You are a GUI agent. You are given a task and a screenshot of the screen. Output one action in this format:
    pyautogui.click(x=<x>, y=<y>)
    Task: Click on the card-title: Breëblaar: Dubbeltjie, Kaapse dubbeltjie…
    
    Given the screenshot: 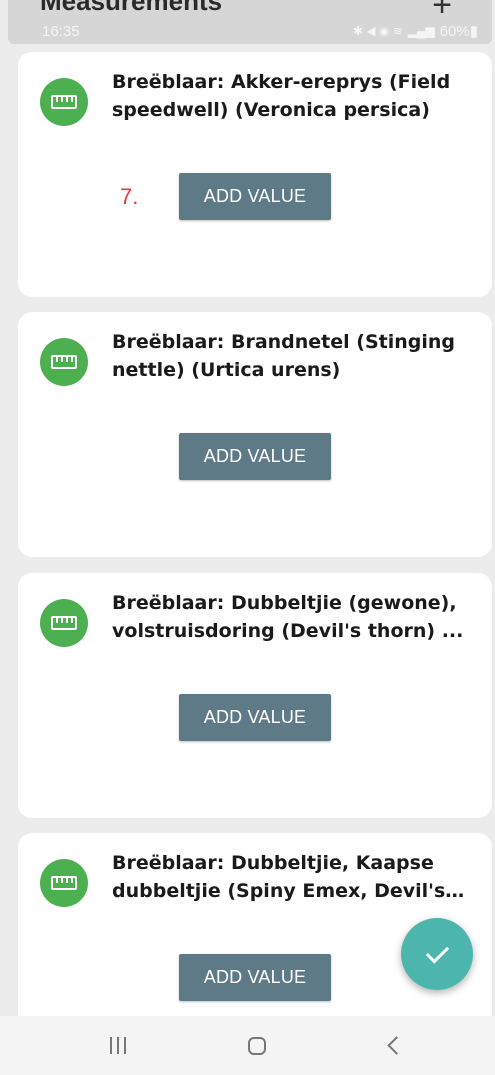 What is the action you would take?
    pyautogui.click(x=279, y=877)
    